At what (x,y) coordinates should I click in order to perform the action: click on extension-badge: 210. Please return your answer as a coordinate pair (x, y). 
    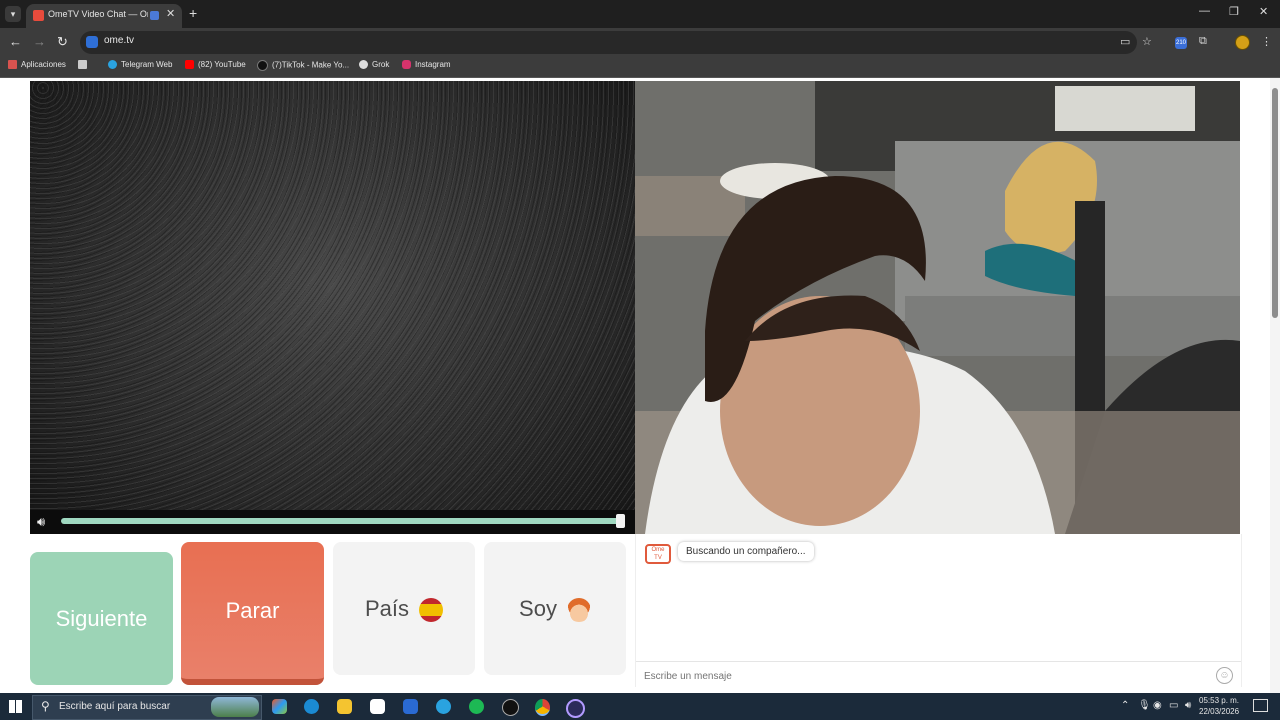
    Looking at the image, I should click on (1181, 43).